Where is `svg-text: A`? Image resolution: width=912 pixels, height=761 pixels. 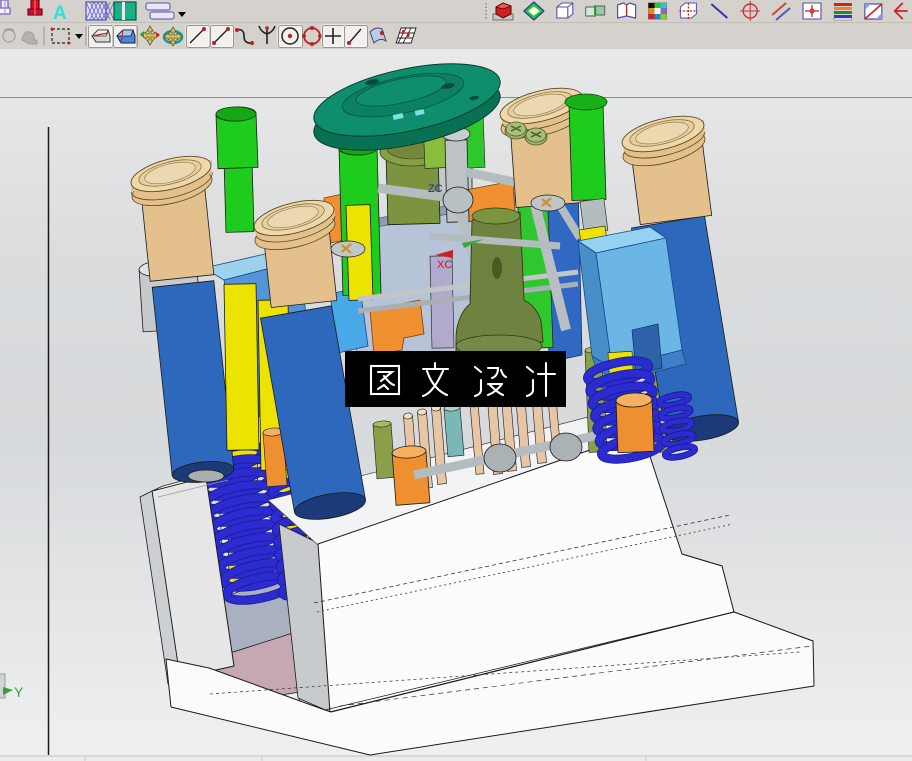 svg-text: A is located at coordinates (60, 13).